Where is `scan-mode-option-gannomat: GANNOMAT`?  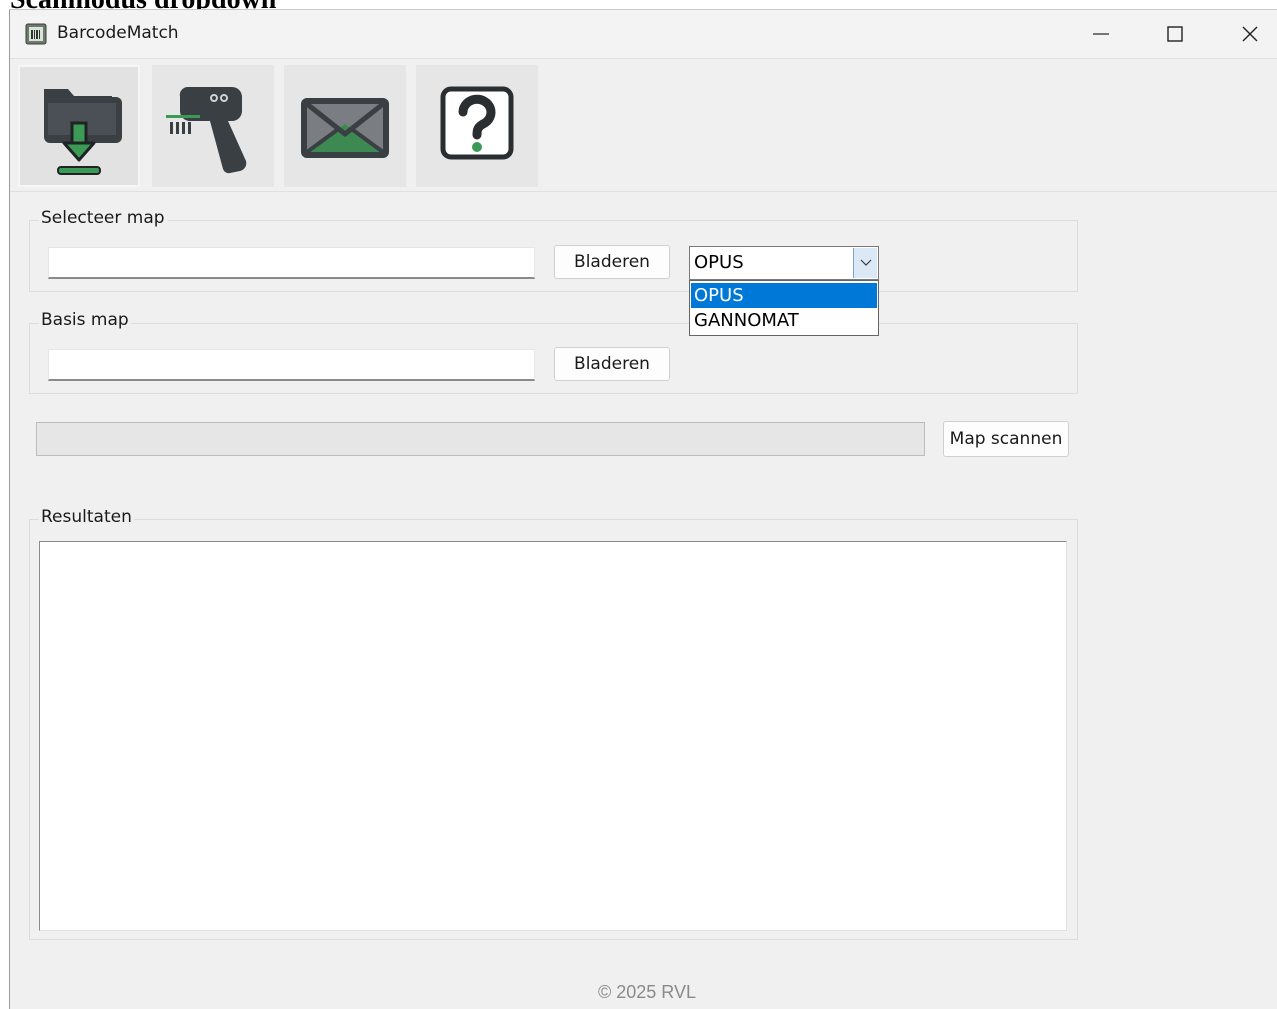
scan-mode-option-gannomat: GANNOMAT is located at coordinates (784, 320).